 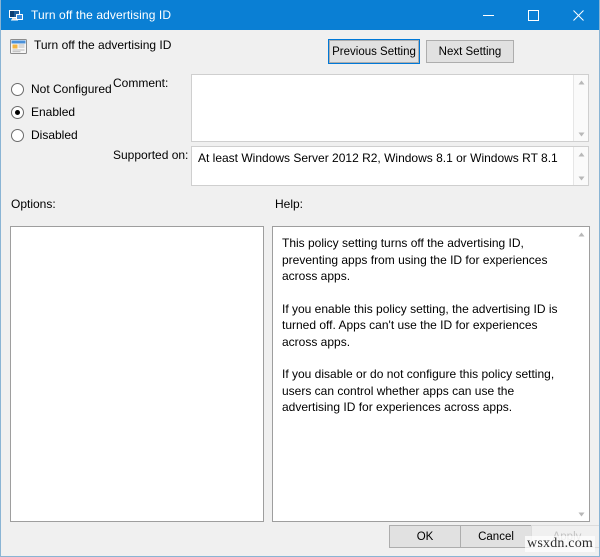 I want to click on supported-on-scrollbar, so click(x=580, y=166).